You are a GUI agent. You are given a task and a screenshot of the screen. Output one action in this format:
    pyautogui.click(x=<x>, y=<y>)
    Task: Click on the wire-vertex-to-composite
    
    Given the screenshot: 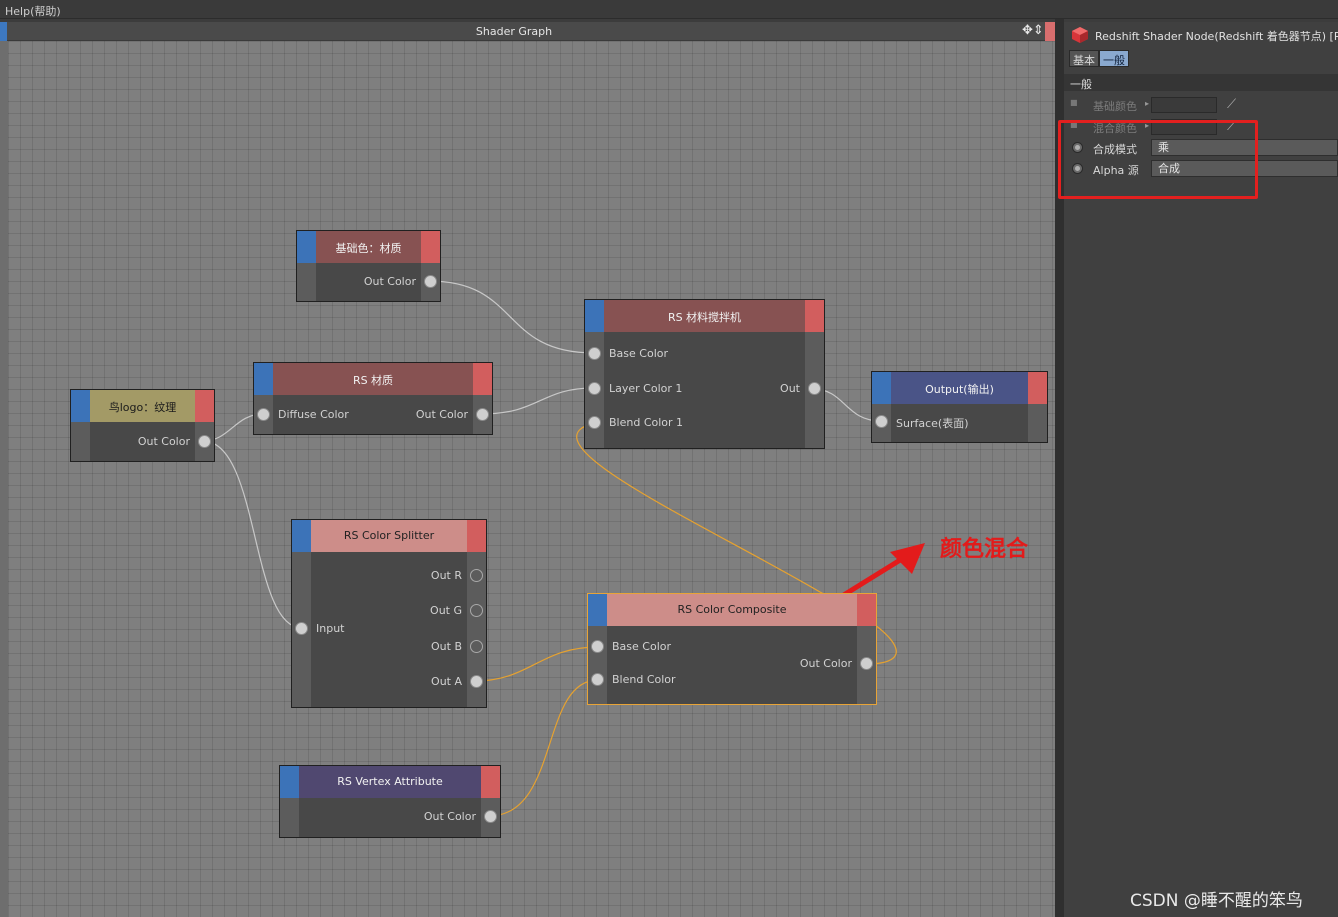 What is the action you would take?
    pyautogui.click(x=543, y=748)
    